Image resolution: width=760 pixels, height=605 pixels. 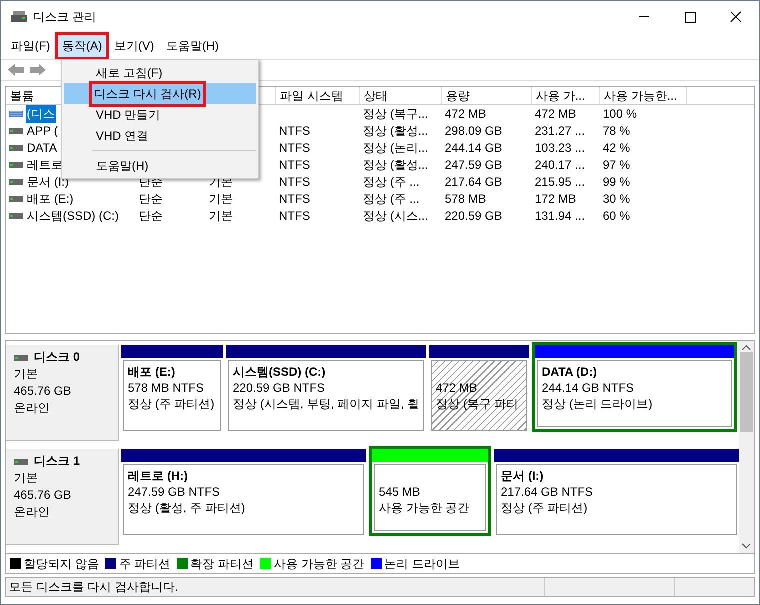 I want to click on table-cell-text: 220.59 GB, so click(x=473, y=216).